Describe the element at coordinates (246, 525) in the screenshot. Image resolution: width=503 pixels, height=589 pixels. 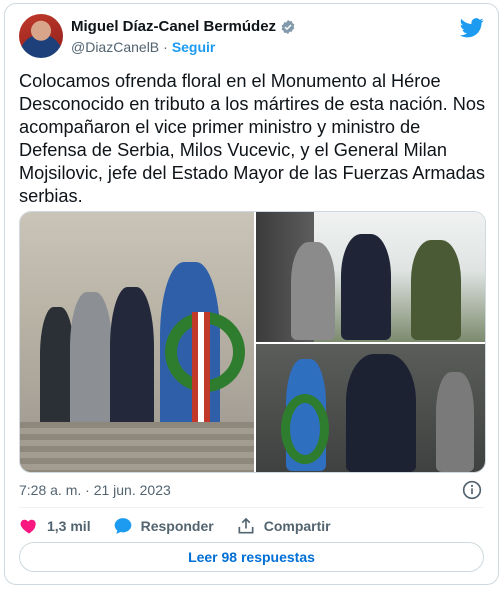
I see `share-icon` at that location.